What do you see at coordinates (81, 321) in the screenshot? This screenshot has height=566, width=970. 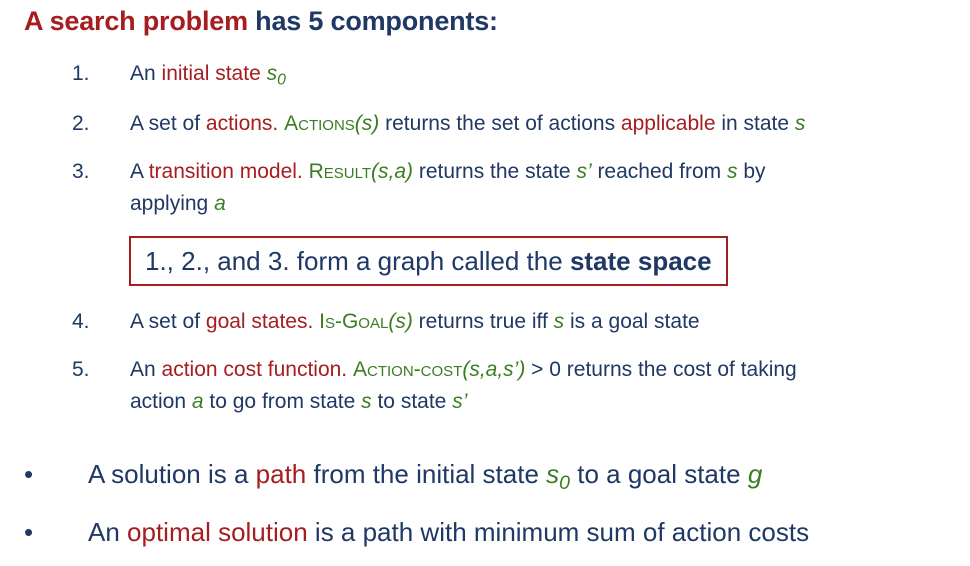 I see `item-number: 4.` at bounding box center [81, 321].